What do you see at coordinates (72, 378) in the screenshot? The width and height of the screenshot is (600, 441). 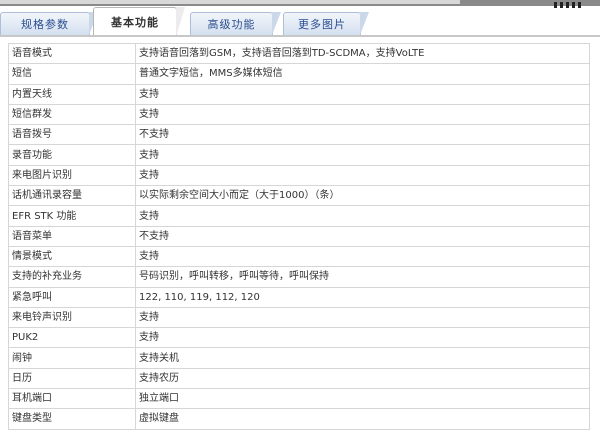 I see `spec-key: 日历` at bounding box center [72, 378].